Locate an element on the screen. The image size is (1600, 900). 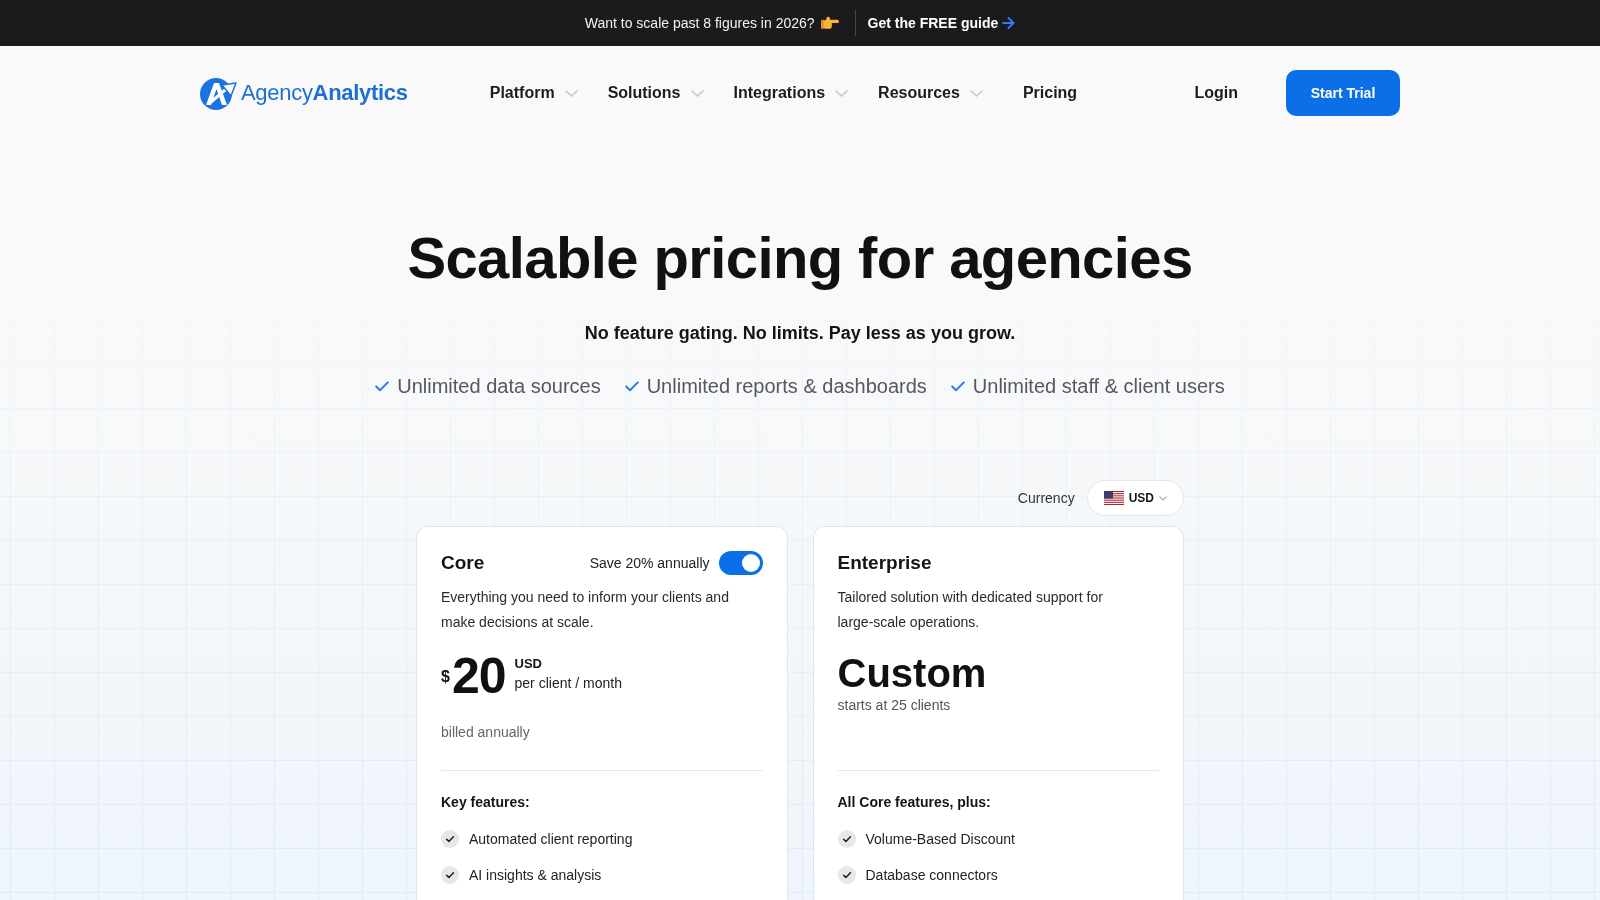
login-link: Login is located at coordinates (1216, 93).